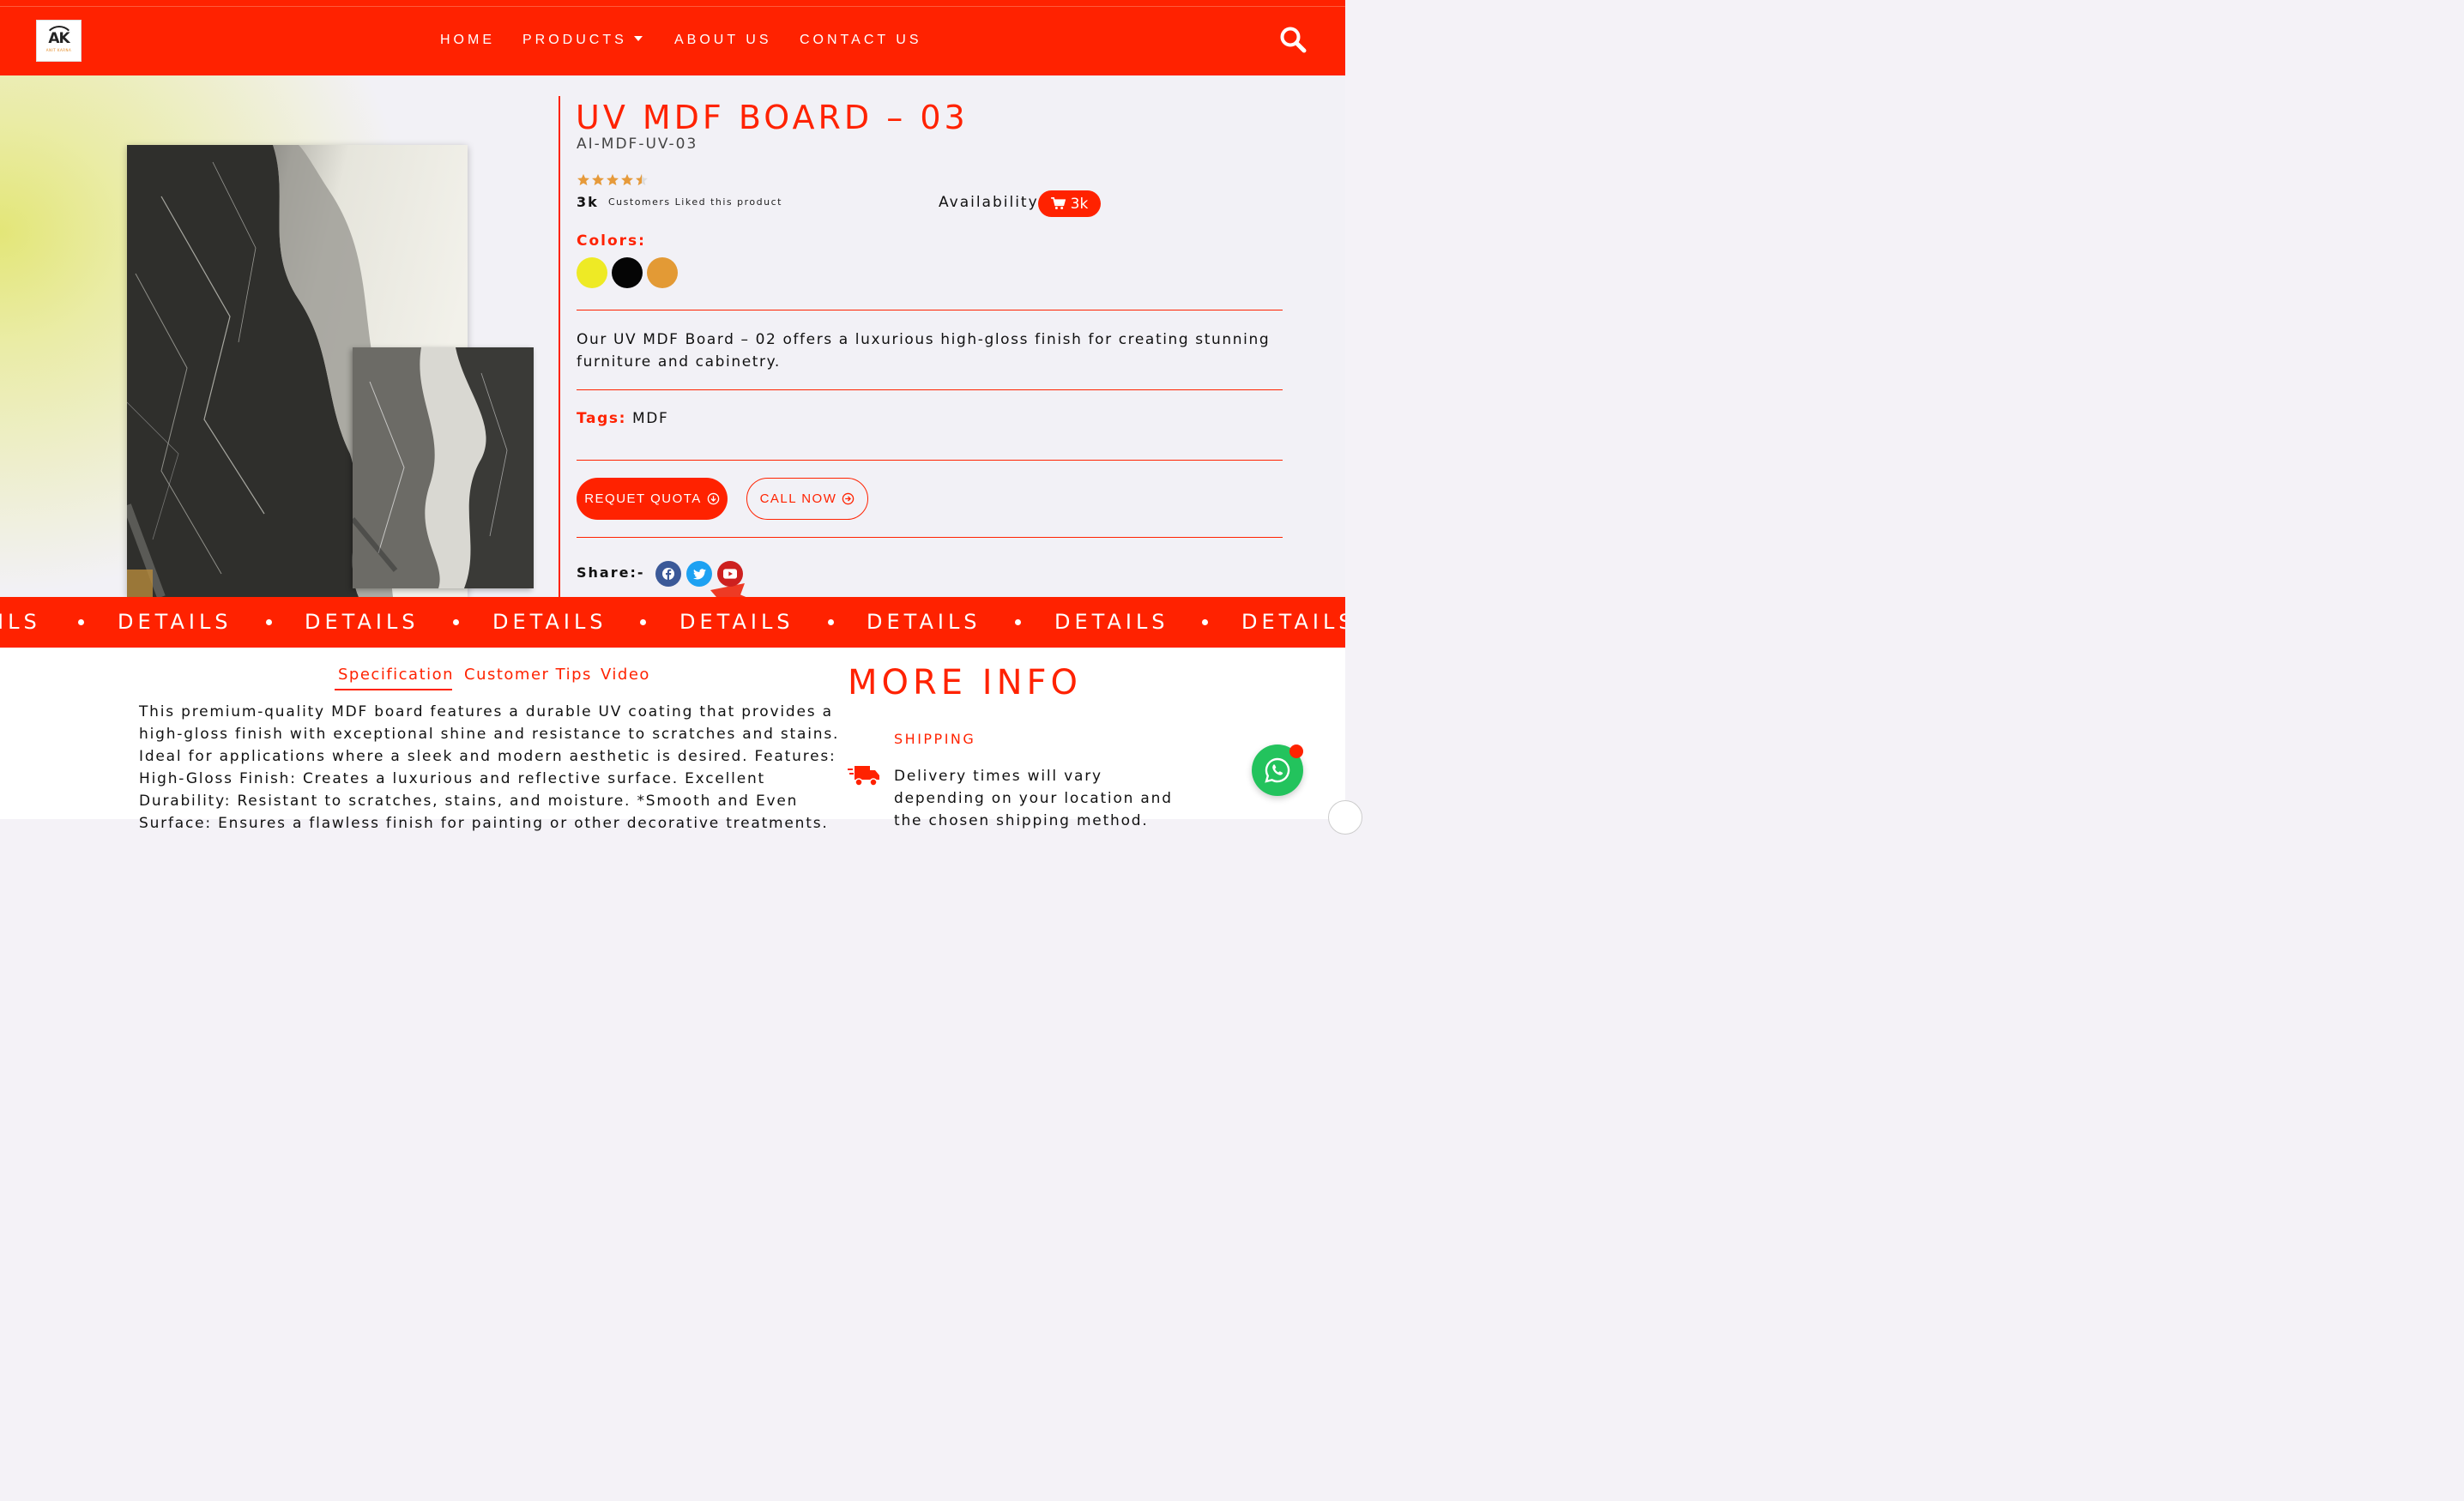 This screenshot has height=1501, width=2464. What do you see at coordinates (713, 499) in the screenshot?
I see `arrow-down-circle-icon` at bounding box center [713, 499].